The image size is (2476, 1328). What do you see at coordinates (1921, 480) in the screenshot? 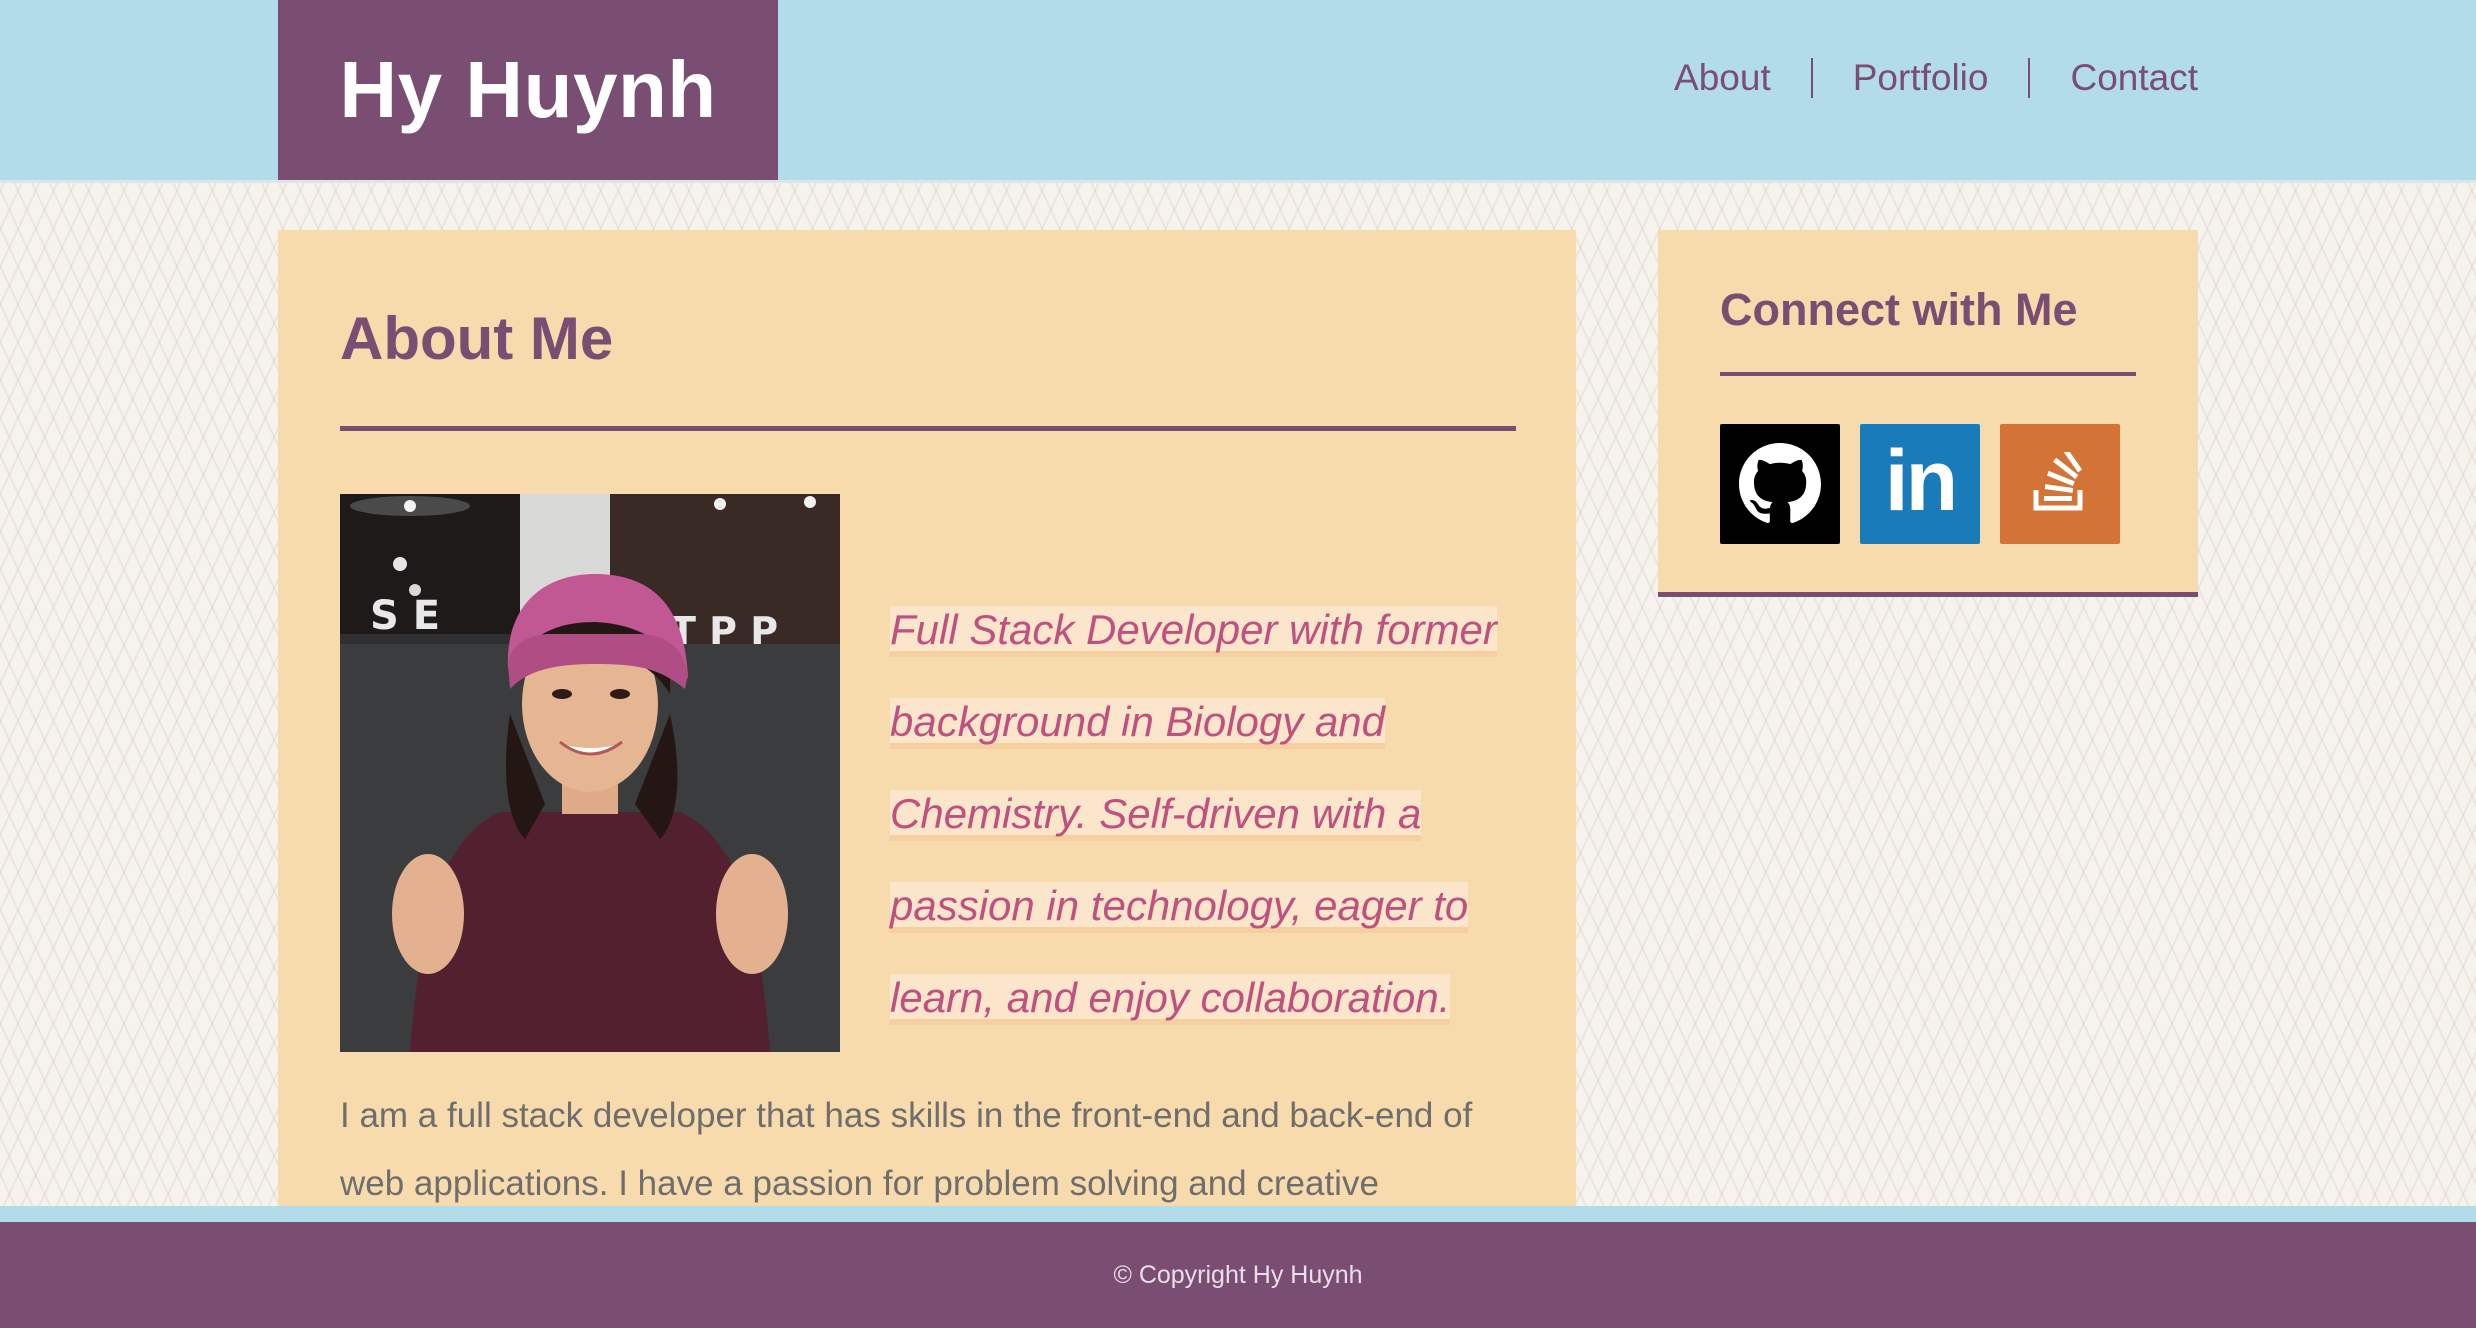
I see `linkedin-icon: in` at bounding box center [1921, 480].